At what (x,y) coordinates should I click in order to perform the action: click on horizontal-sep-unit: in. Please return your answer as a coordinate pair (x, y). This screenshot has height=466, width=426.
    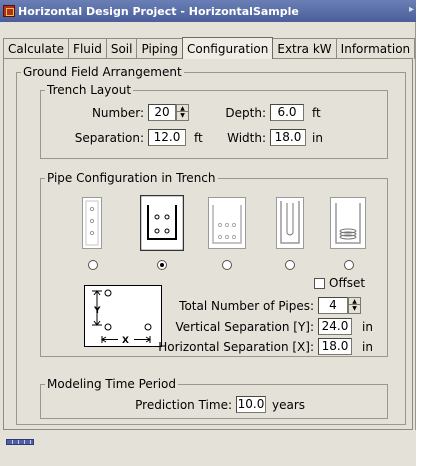
    Looking at the image, I should click on (367, 347).